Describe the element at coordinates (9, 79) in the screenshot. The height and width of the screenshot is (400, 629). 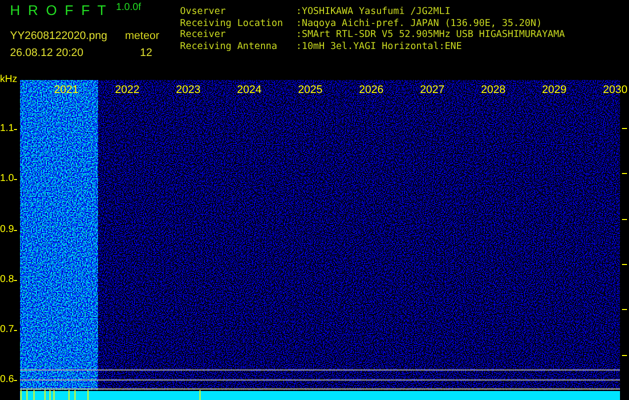
I see `axis-unit: kHz` at that location.